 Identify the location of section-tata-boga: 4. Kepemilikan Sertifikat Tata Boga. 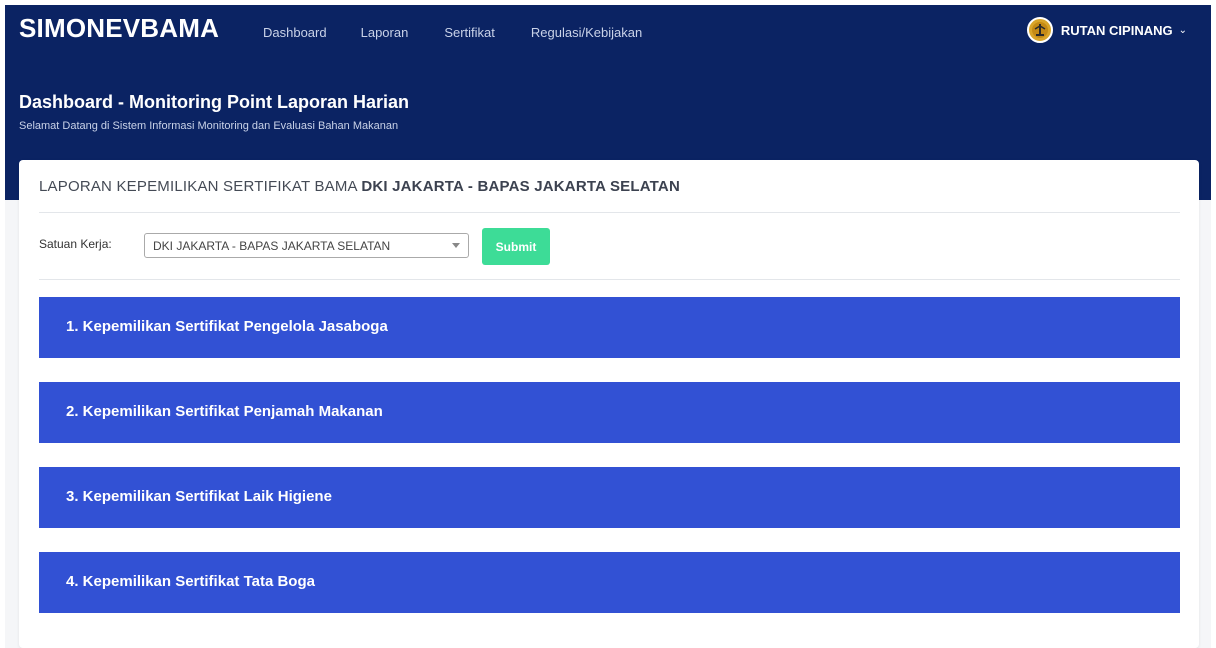
(609, 582).